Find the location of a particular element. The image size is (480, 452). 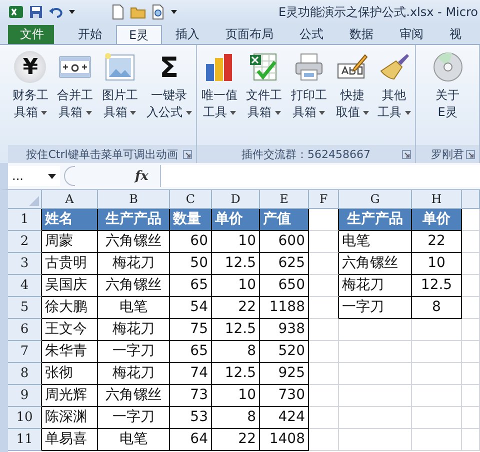

ribbon-button: 图片工 具箱 is located at coordinates (119, 97).